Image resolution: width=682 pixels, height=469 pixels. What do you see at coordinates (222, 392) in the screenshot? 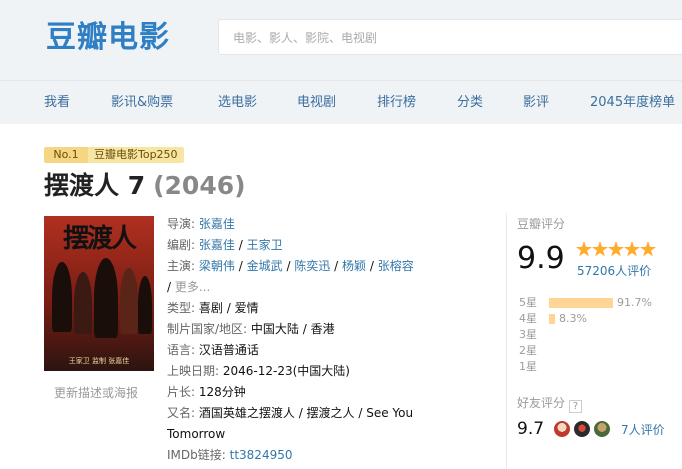
I see `runtime-value: 128分钟` at bounding box center [222, 392].